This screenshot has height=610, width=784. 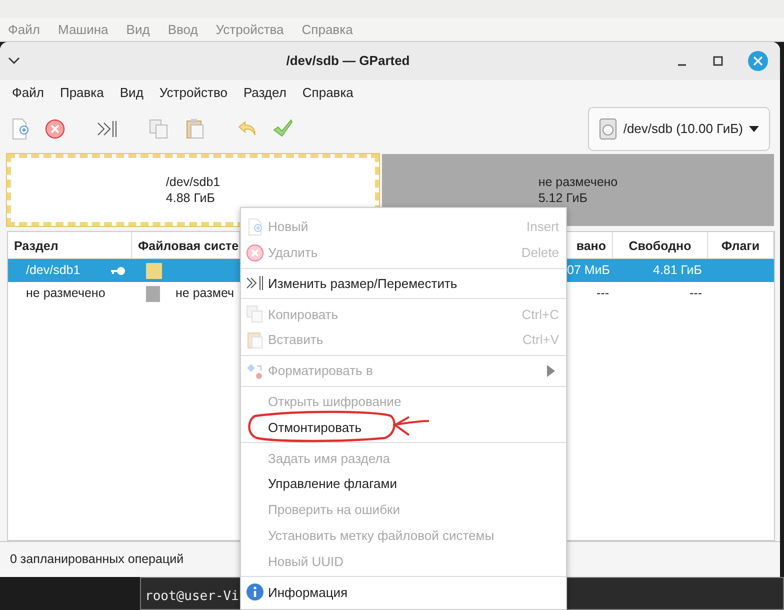 What do you see at coordinates (578, 182) in the screenshot?
I see `partition-name: не размечено` at bounding box center [578, 182].